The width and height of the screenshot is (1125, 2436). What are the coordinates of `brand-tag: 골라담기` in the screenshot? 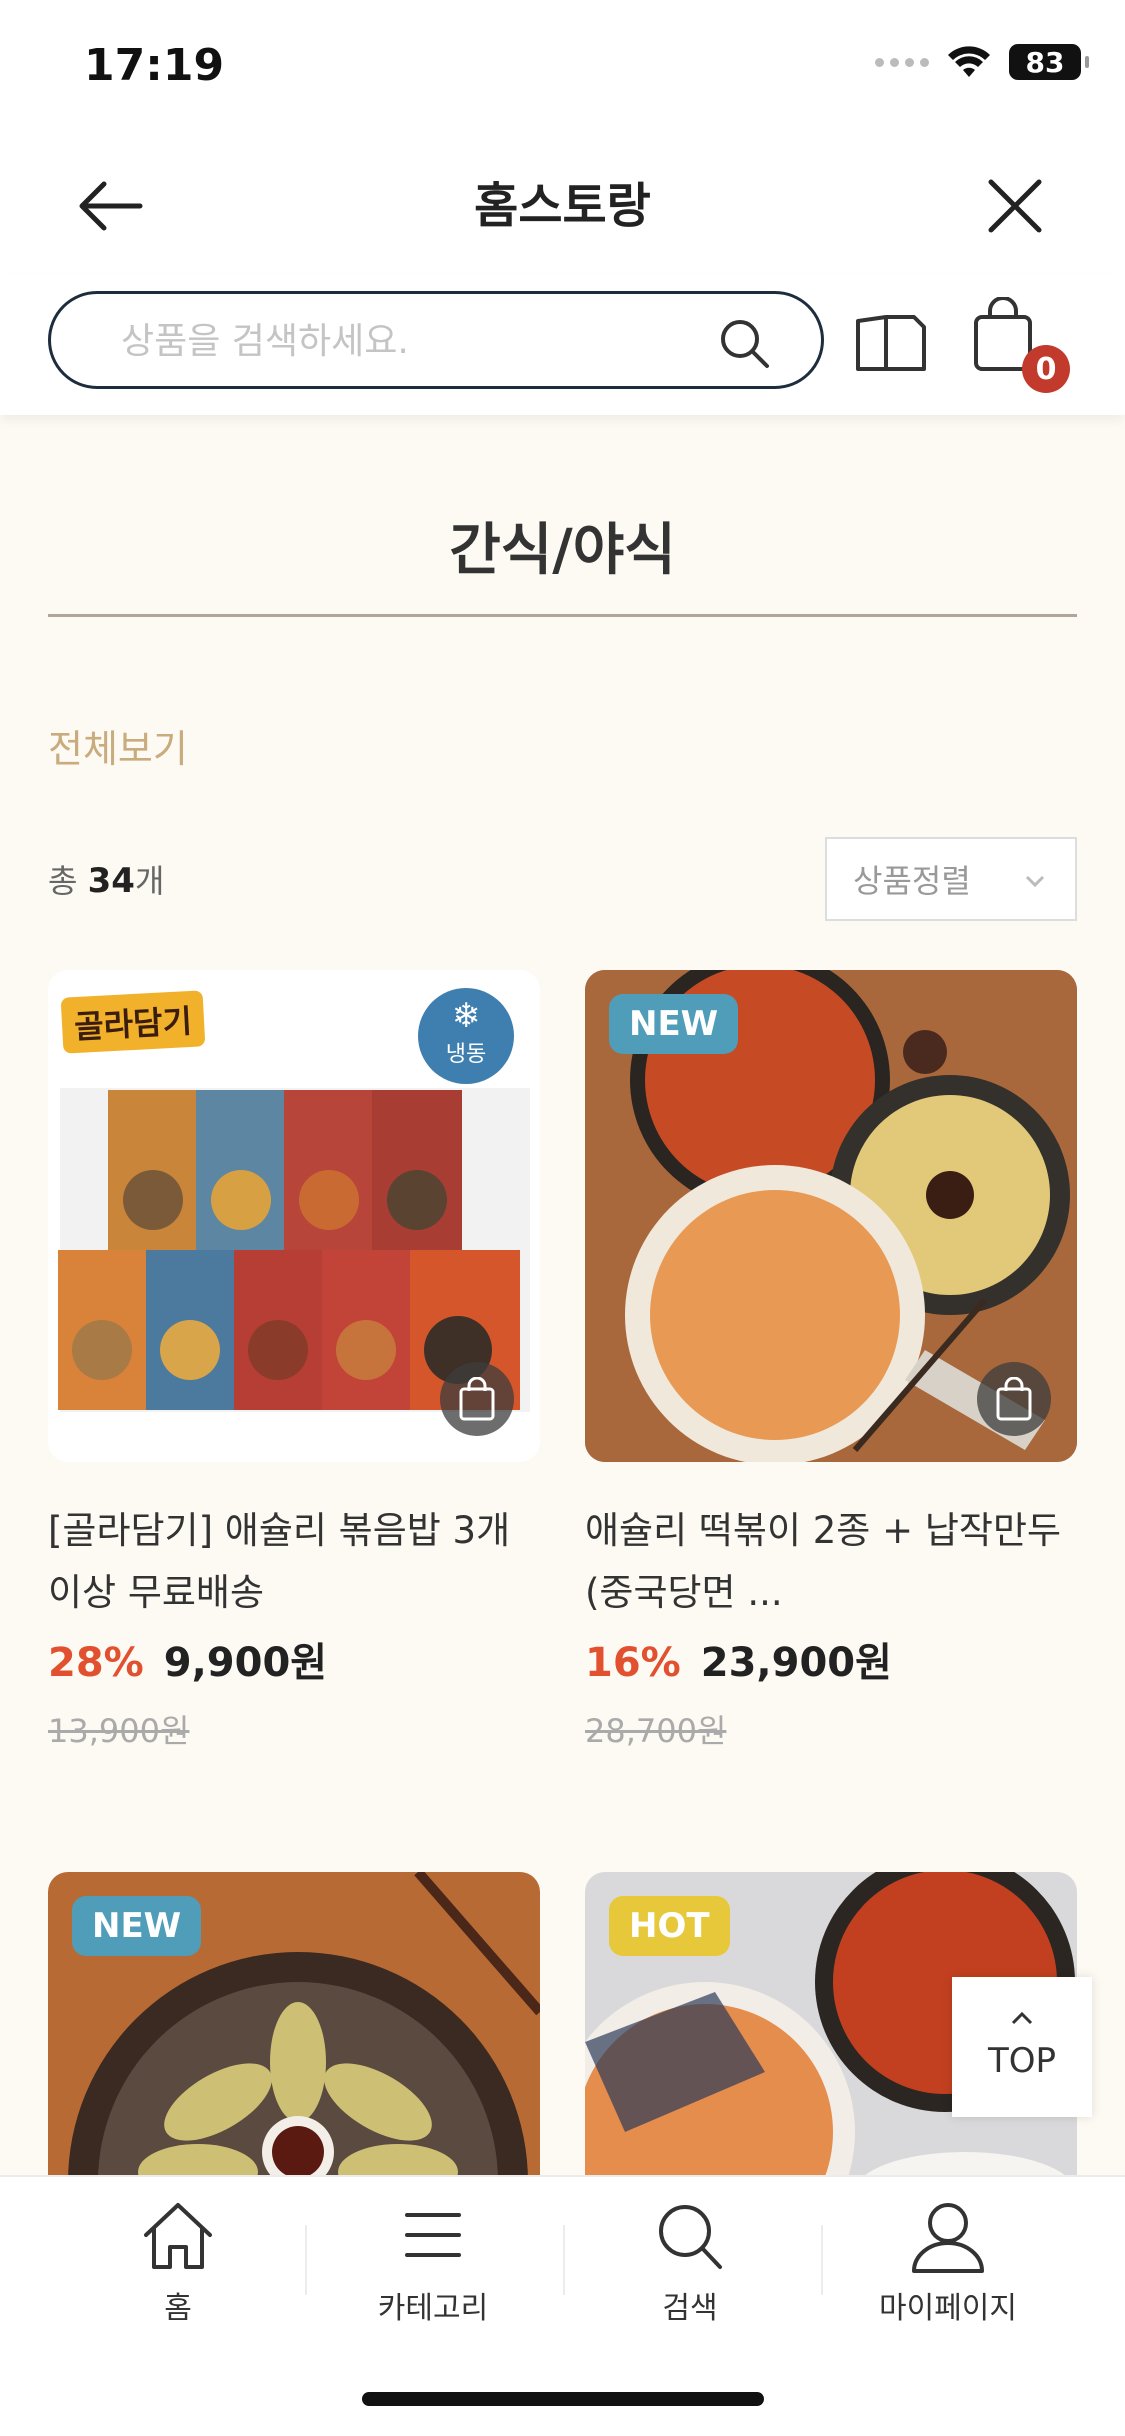 It's located at (133, 1022).